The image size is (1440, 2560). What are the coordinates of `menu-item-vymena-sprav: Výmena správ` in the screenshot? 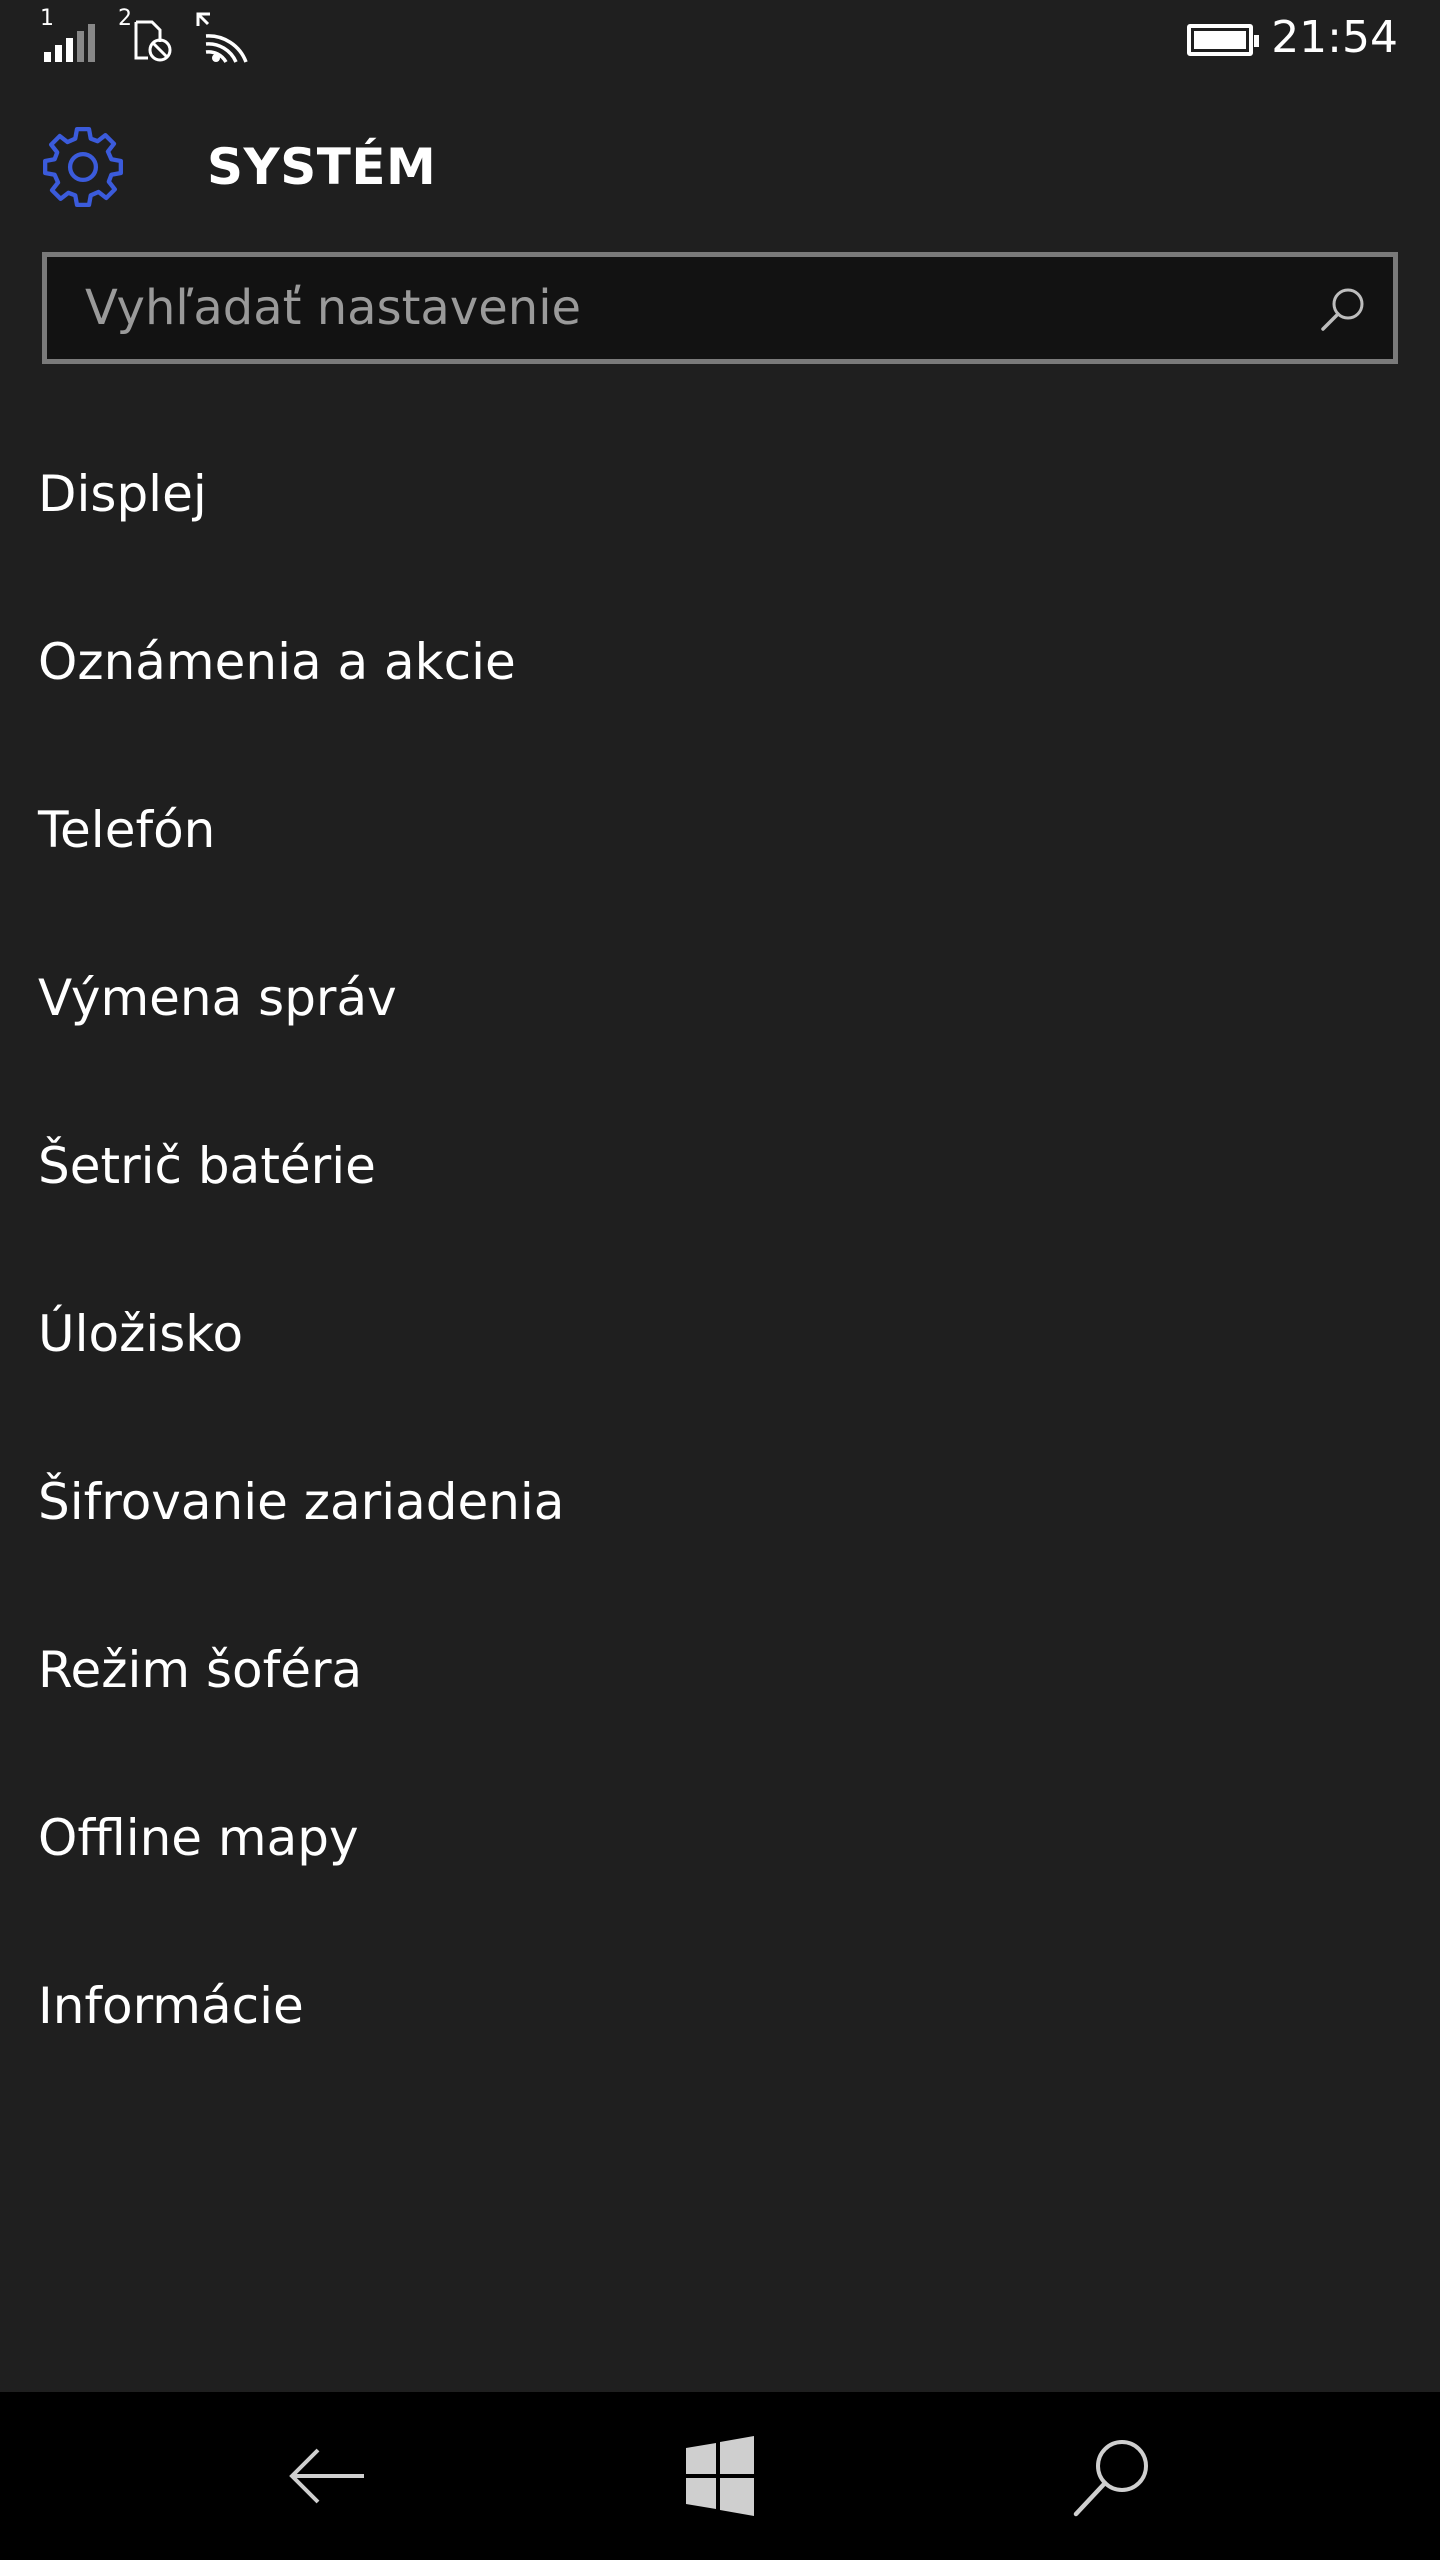 It's located at (720, 998).